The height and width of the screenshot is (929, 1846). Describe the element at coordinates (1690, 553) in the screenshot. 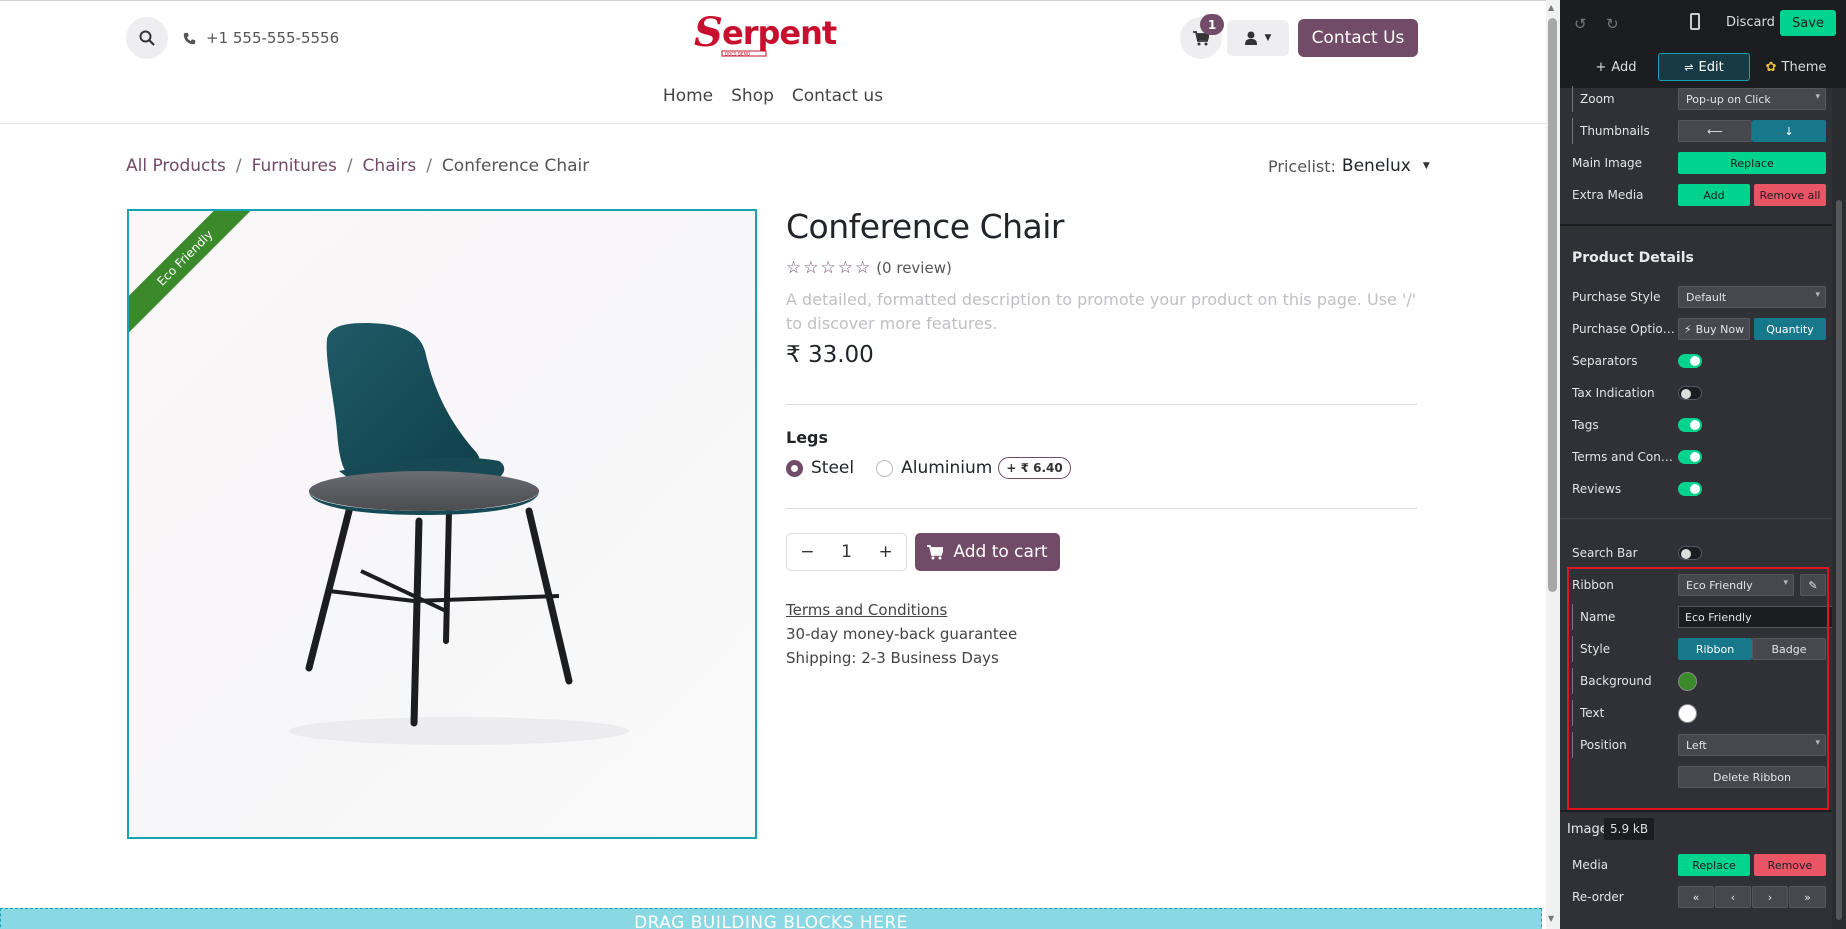

I see `search-bar-toggle` at that location.